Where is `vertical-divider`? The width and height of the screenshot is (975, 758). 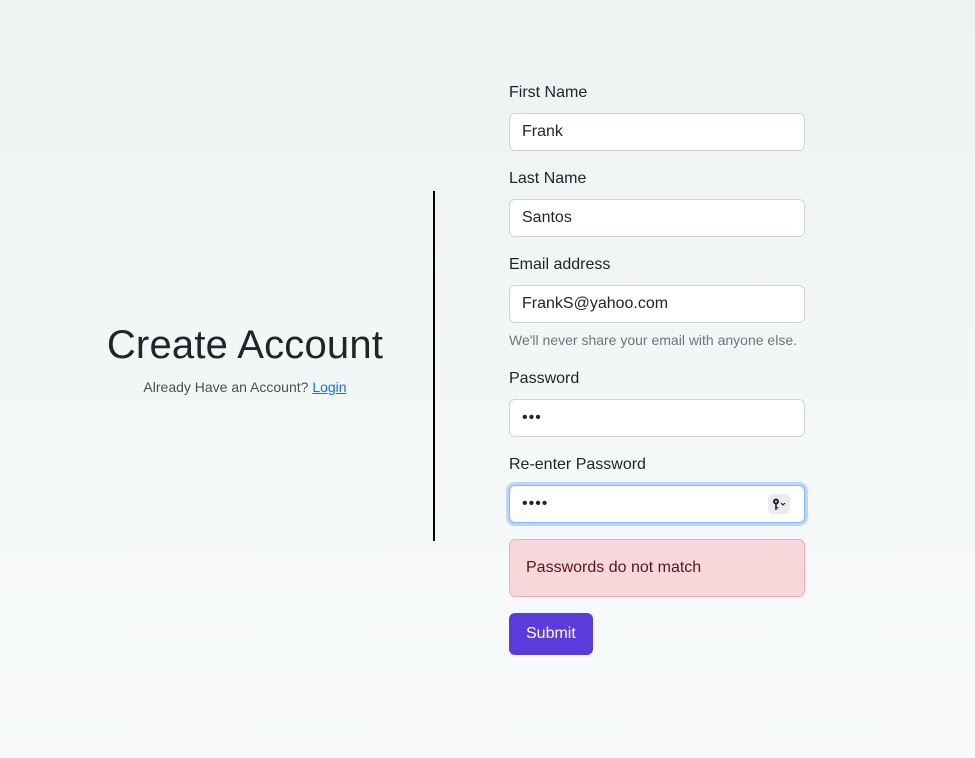
vertical-divider is located at coordinates (434, 366).